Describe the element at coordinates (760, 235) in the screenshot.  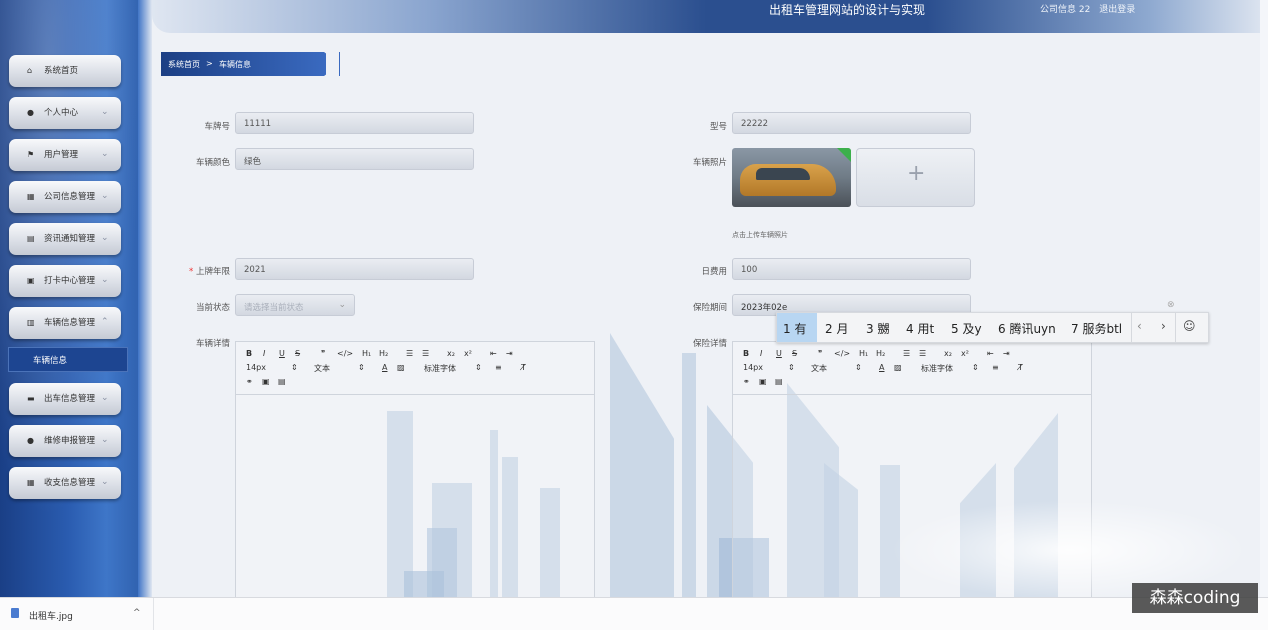
I see `photo-upload-hint: 点击上传车辆照片` at that location.